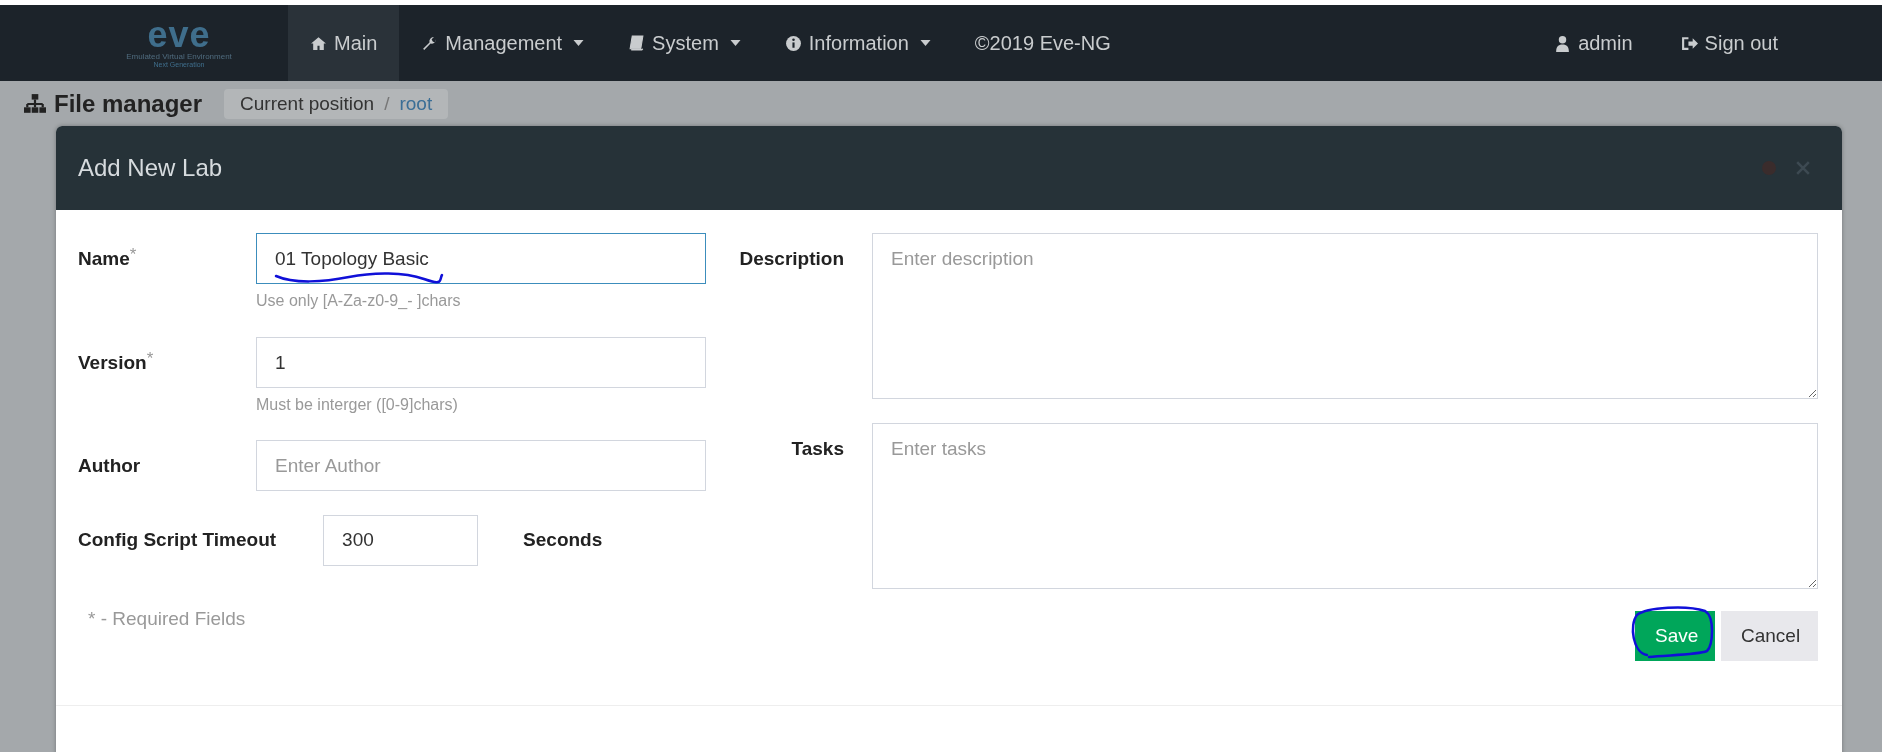 The width and height of the screenshot is (1882, 752). Describe the element at coordinates (1345, 506) in the screenshot. I see `text-area: Enter tasks` at that location.